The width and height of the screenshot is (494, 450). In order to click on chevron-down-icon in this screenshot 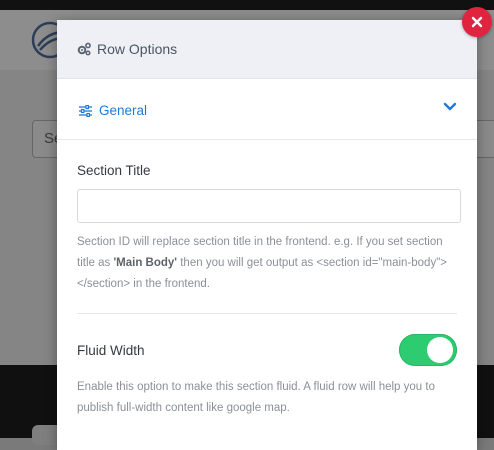, I will do `click(450, 107)`.